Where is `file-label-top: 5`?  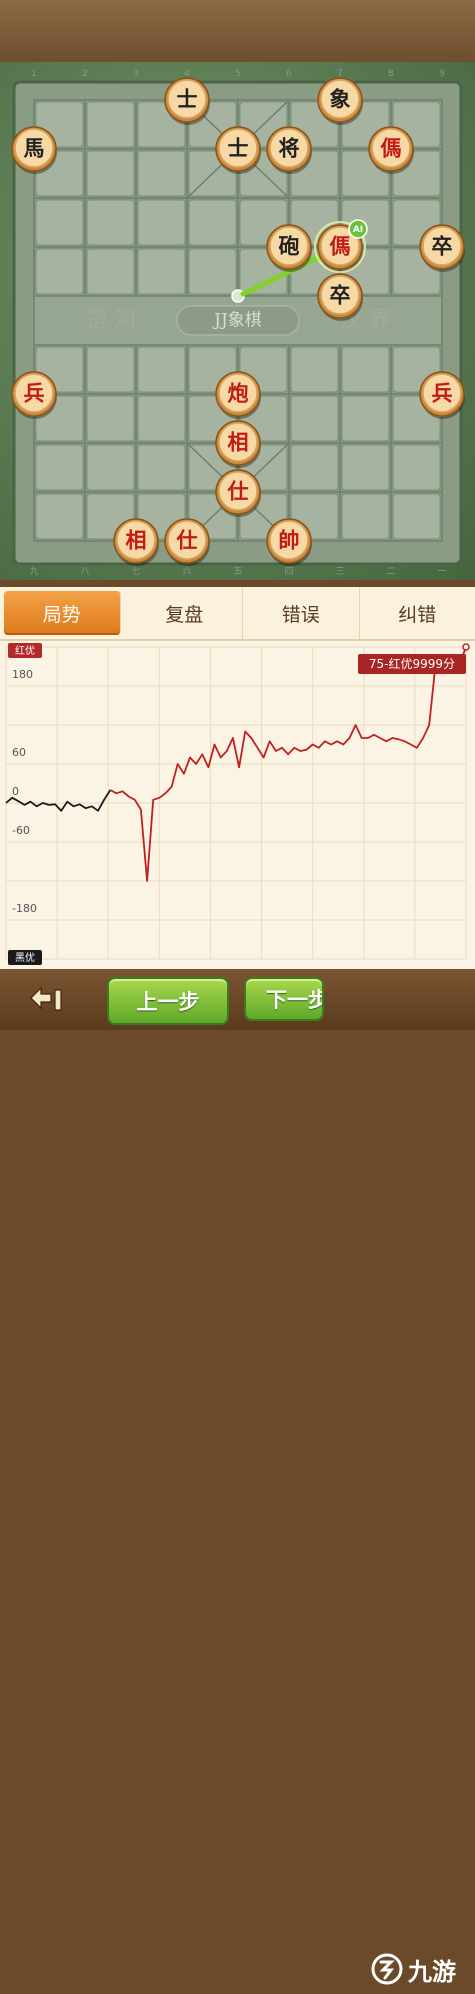
file-label-top: 5 is located at coordinates (238, 74).